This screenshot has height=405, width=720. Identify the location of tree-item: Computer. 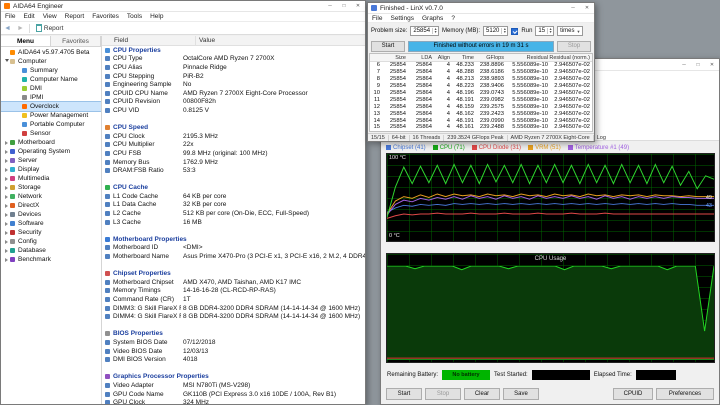
(51, 61).